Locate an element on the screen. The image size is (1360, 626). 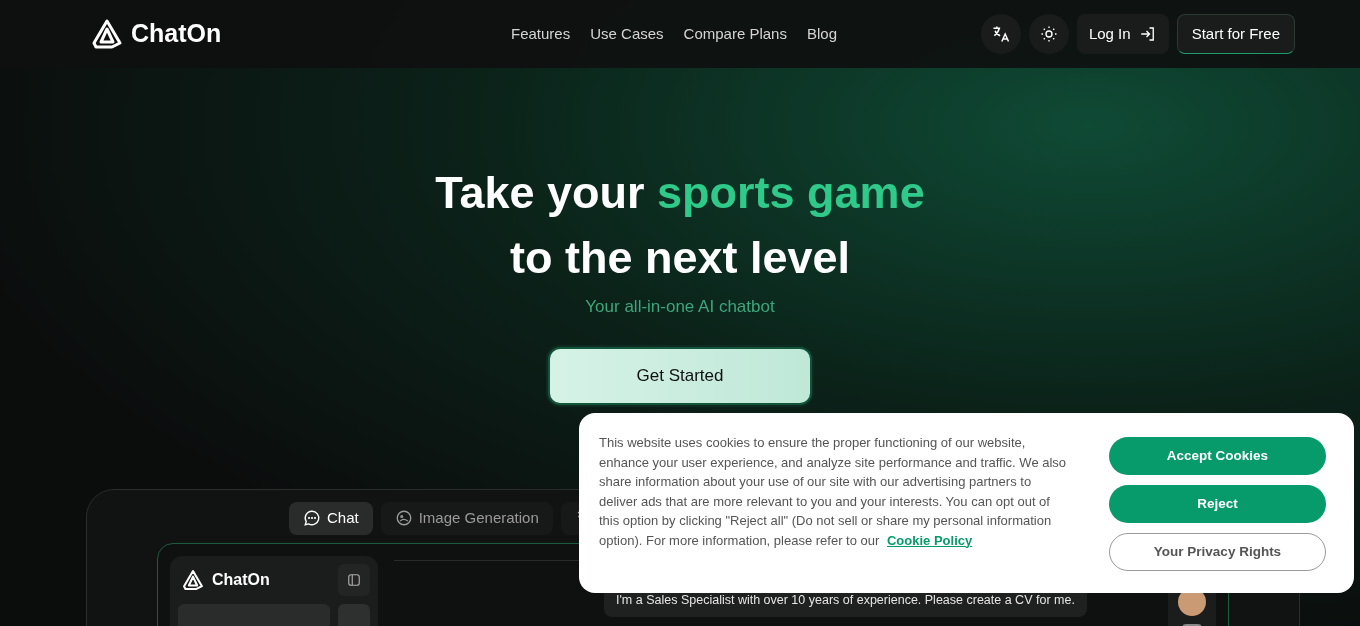
theme-button is located at coordinates (1048, 34).